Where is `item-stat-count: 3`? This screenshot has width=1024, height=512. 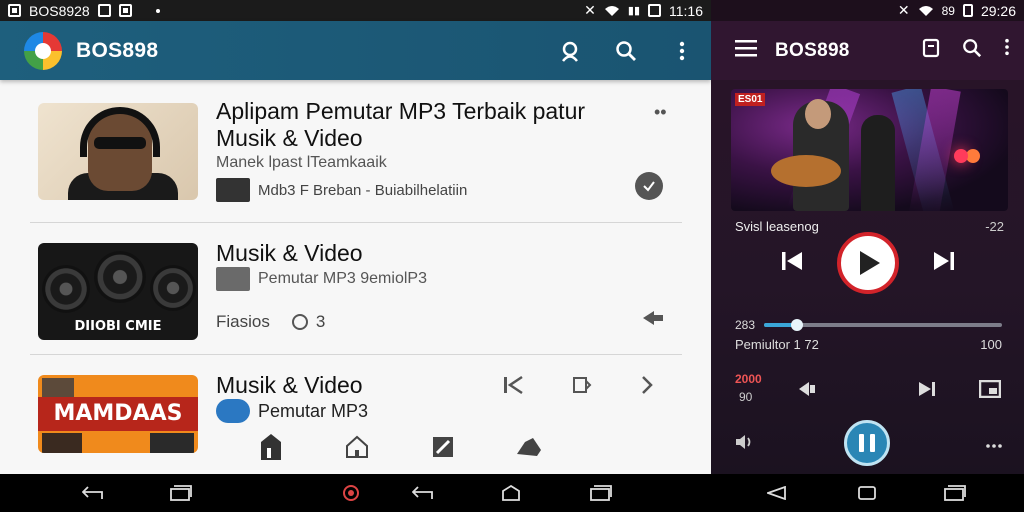
item-stat-count: 3 is located at coordinates (320, 321).